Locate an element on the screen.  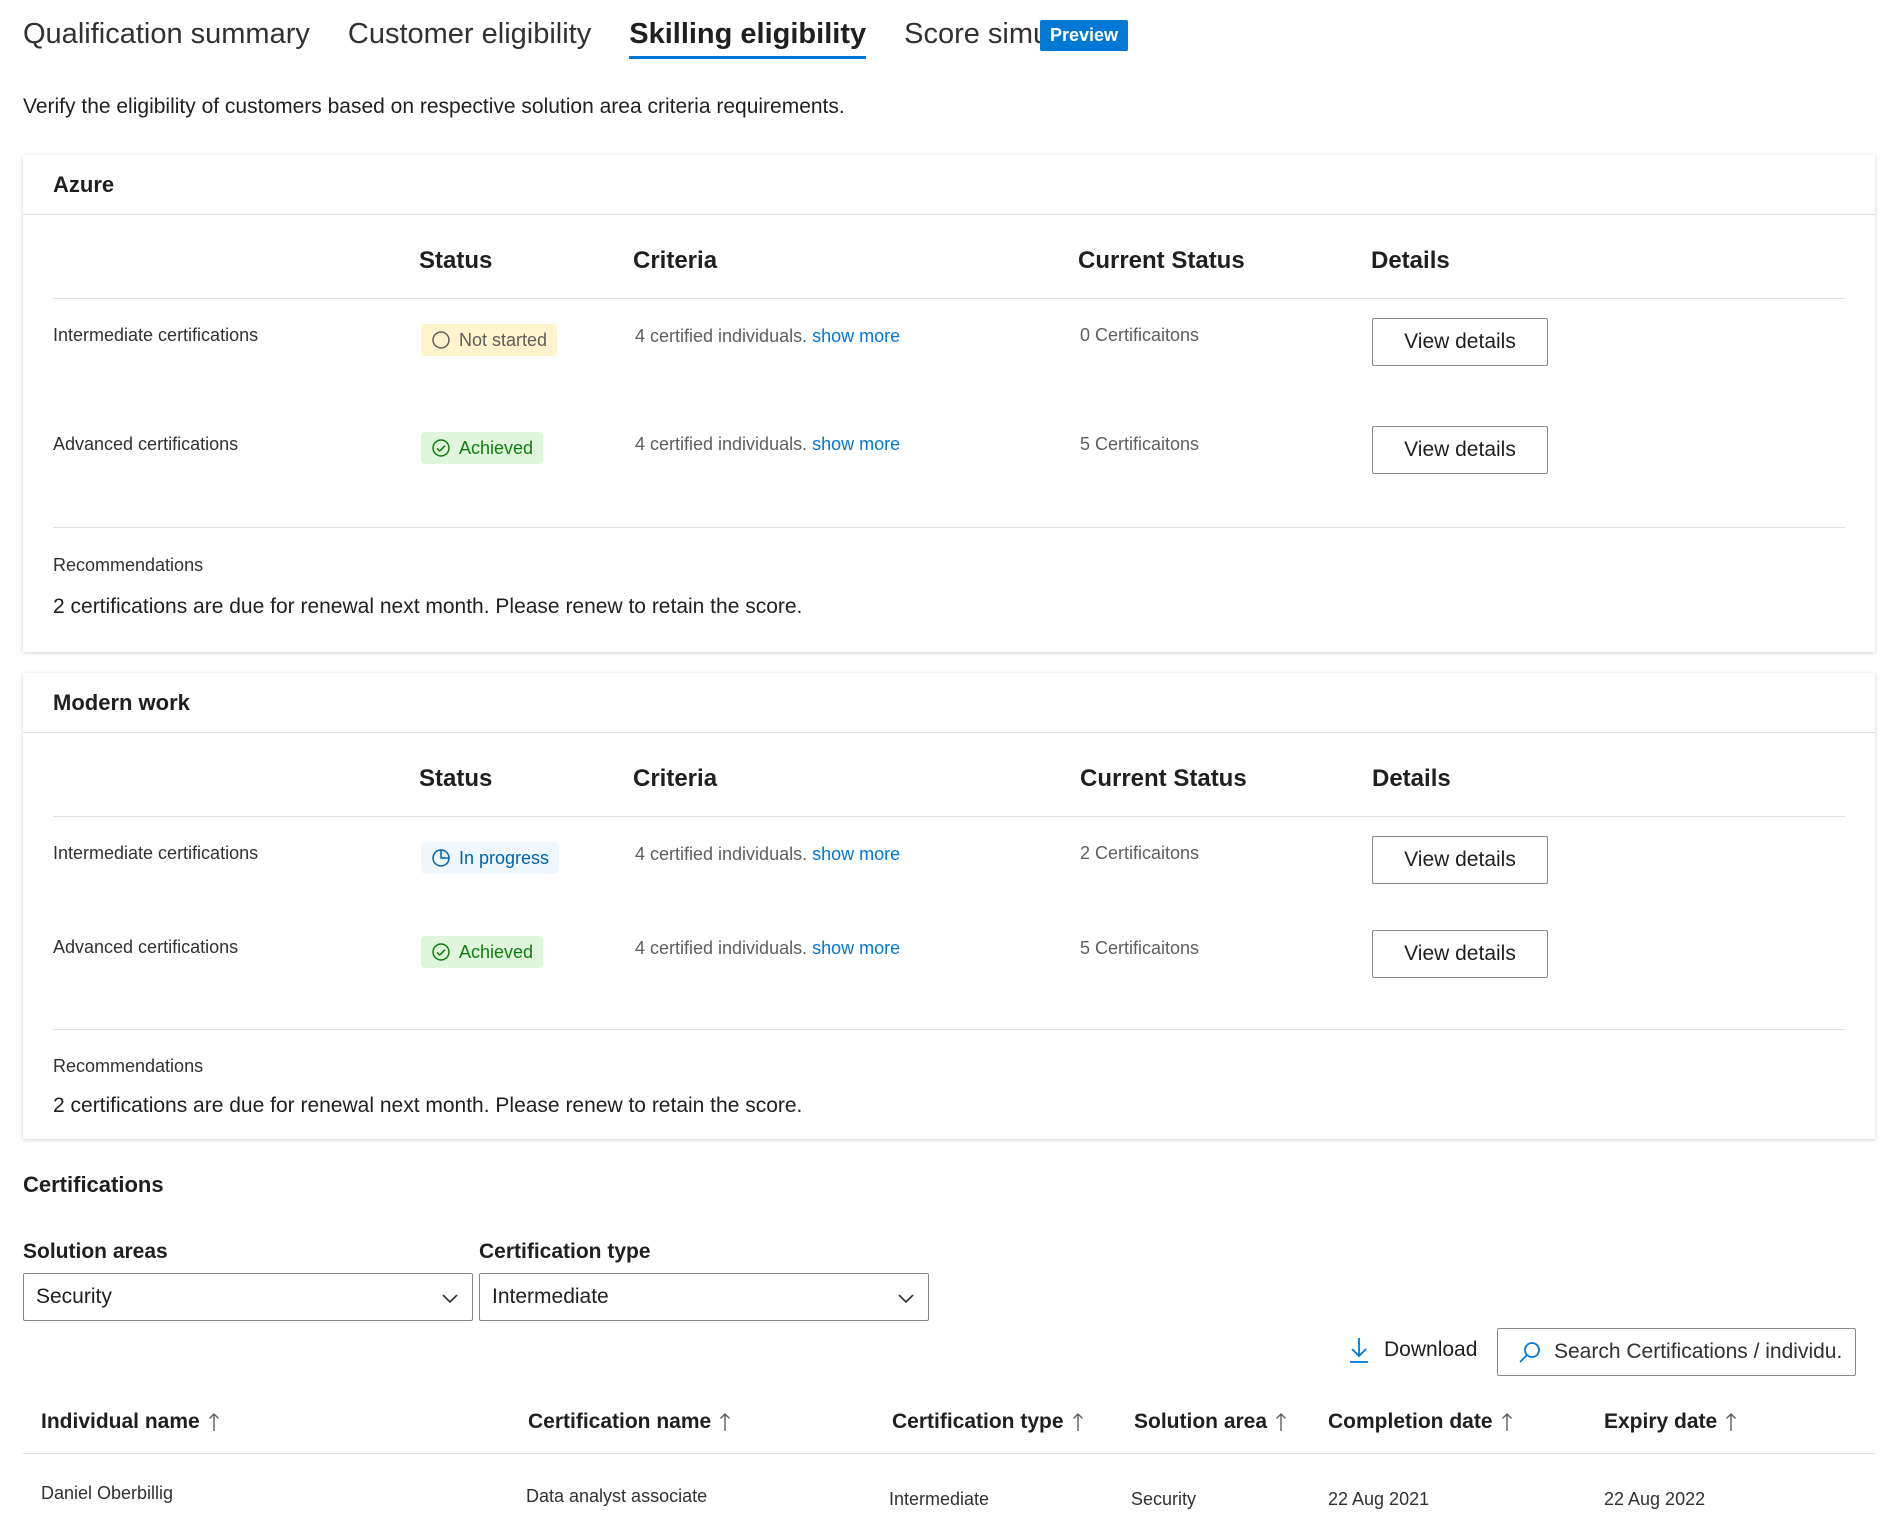
modern-work-card-title: Modern work is located at coordinates (949, 703).